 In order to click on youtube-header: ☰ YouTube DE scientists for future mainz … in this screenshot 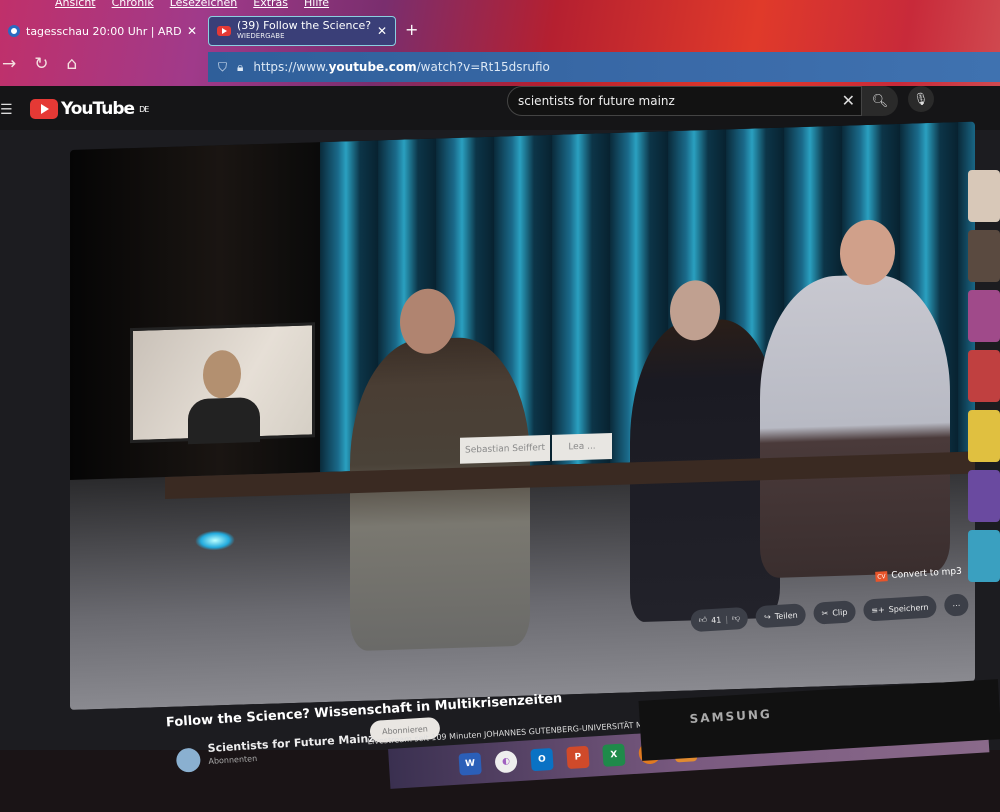, I will do `click(500, 108)`.